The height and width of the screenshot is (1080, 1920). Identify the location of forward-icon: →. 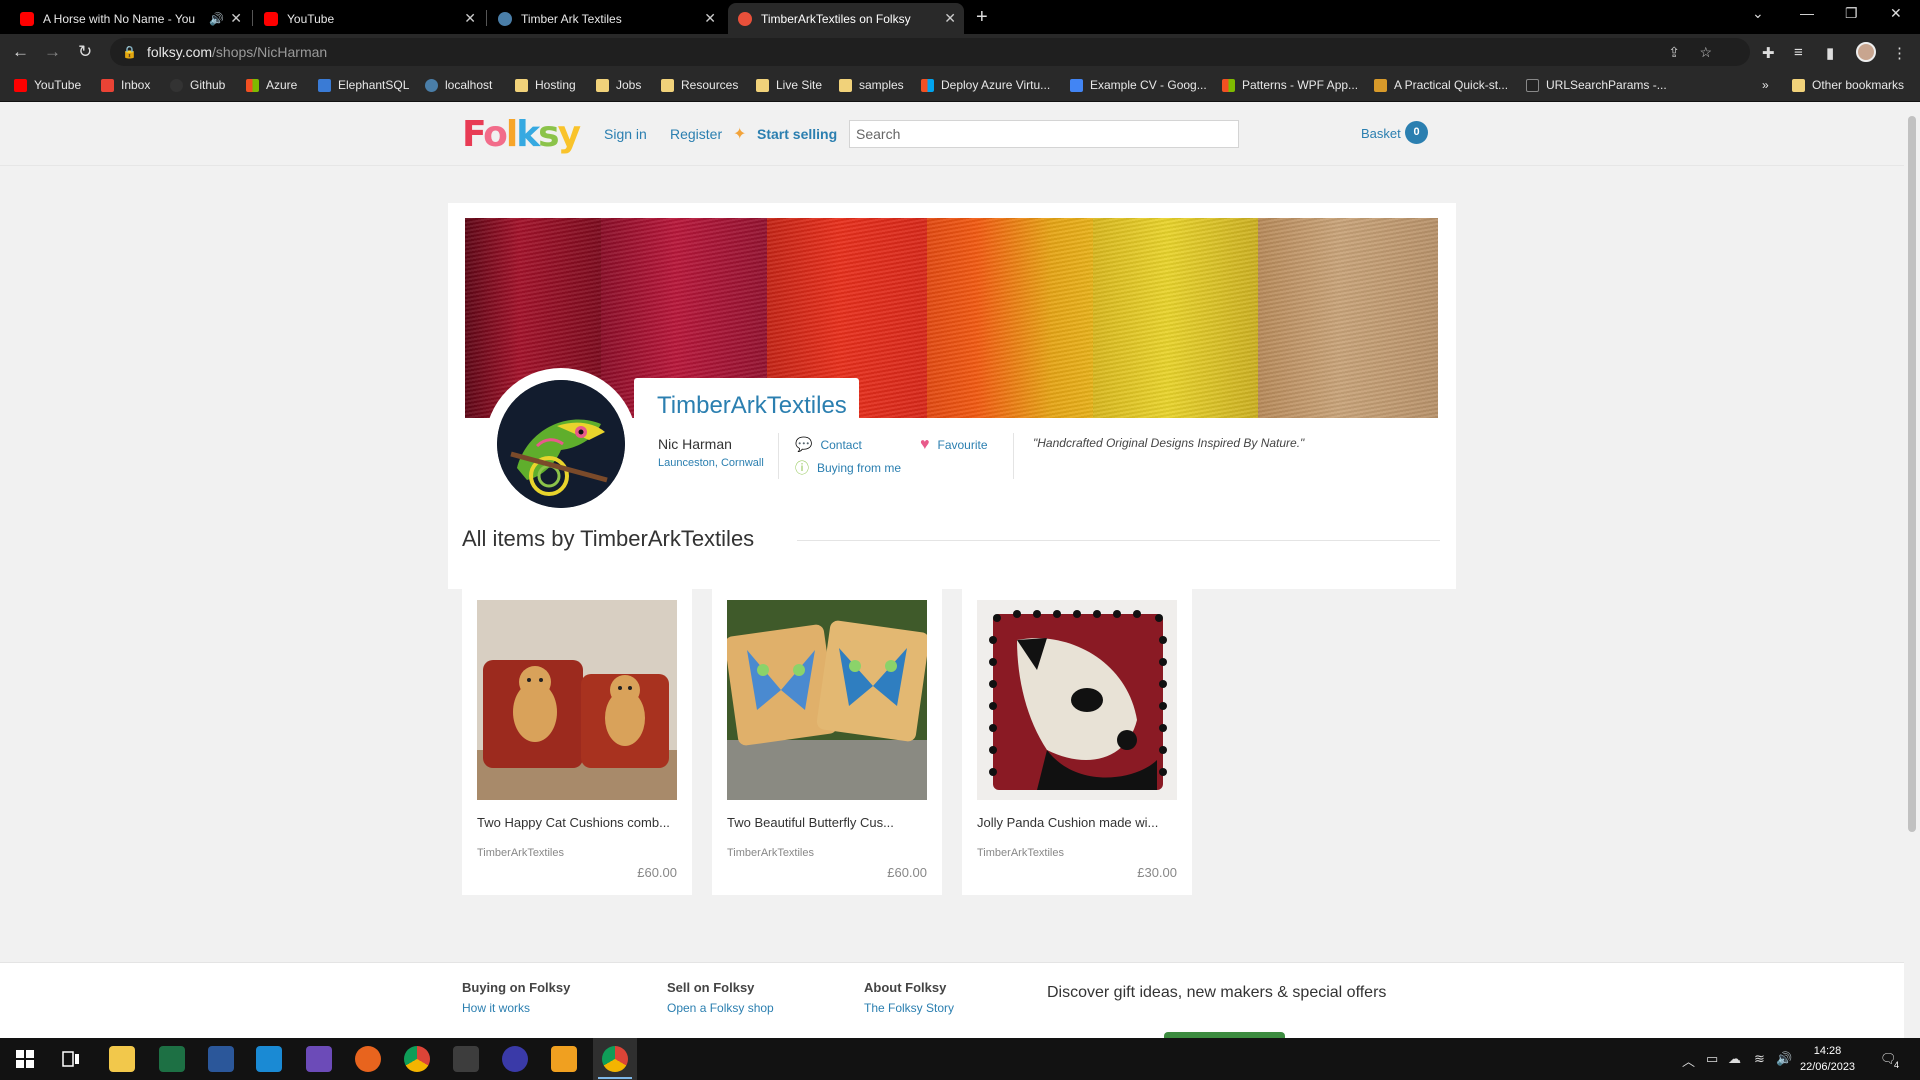
(52, 52).